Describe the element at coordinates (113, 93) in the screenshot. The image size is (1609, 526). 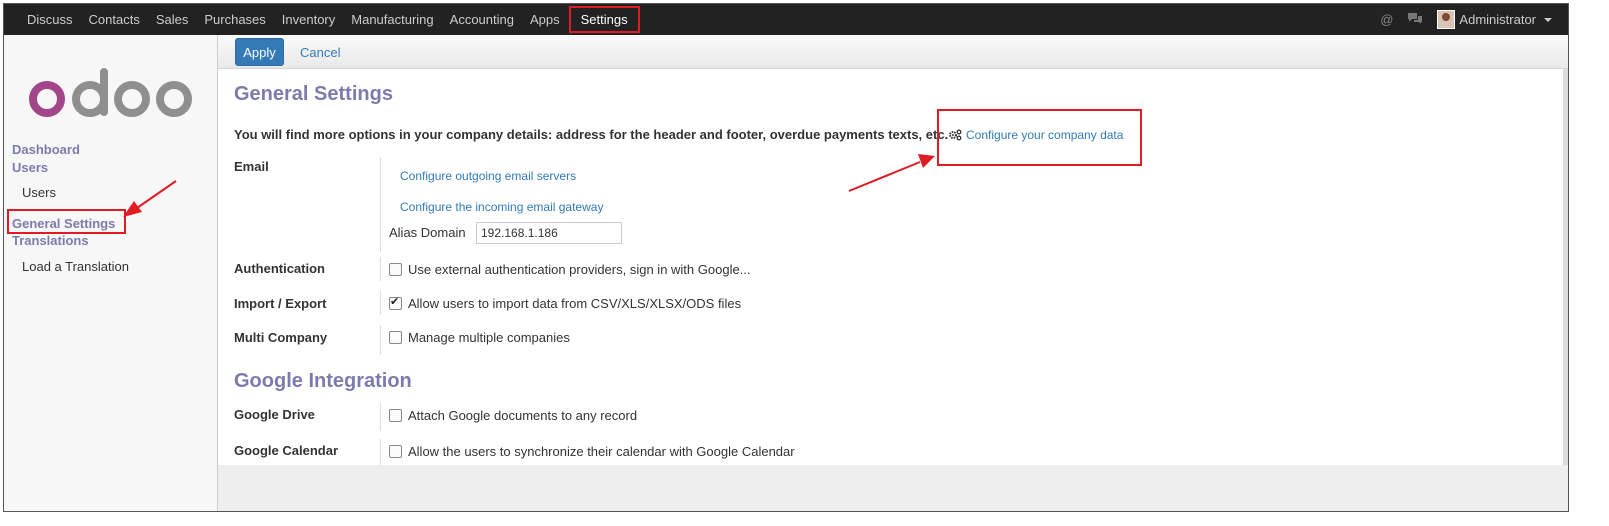
I see `odoo-logo` at that location.